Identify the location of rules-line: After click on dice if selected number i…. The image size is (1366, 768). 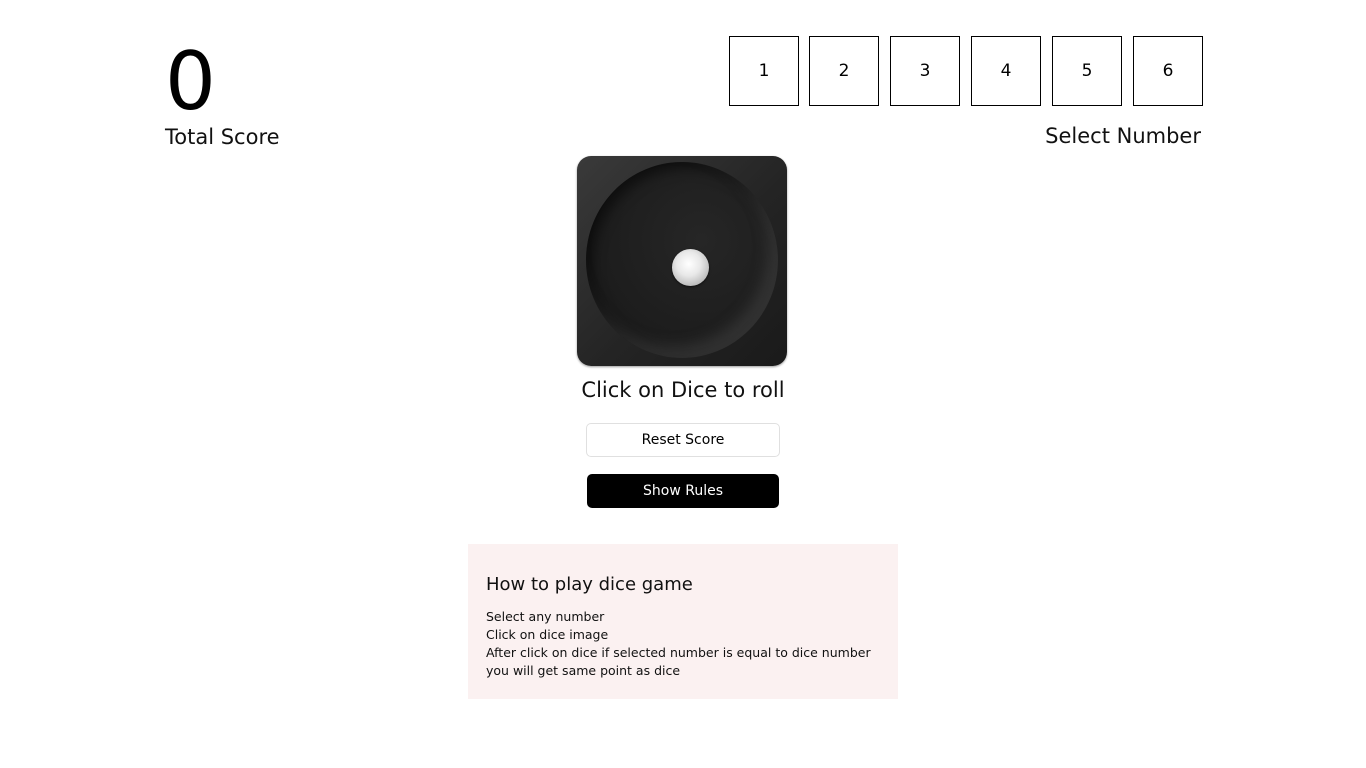
(678, 661).